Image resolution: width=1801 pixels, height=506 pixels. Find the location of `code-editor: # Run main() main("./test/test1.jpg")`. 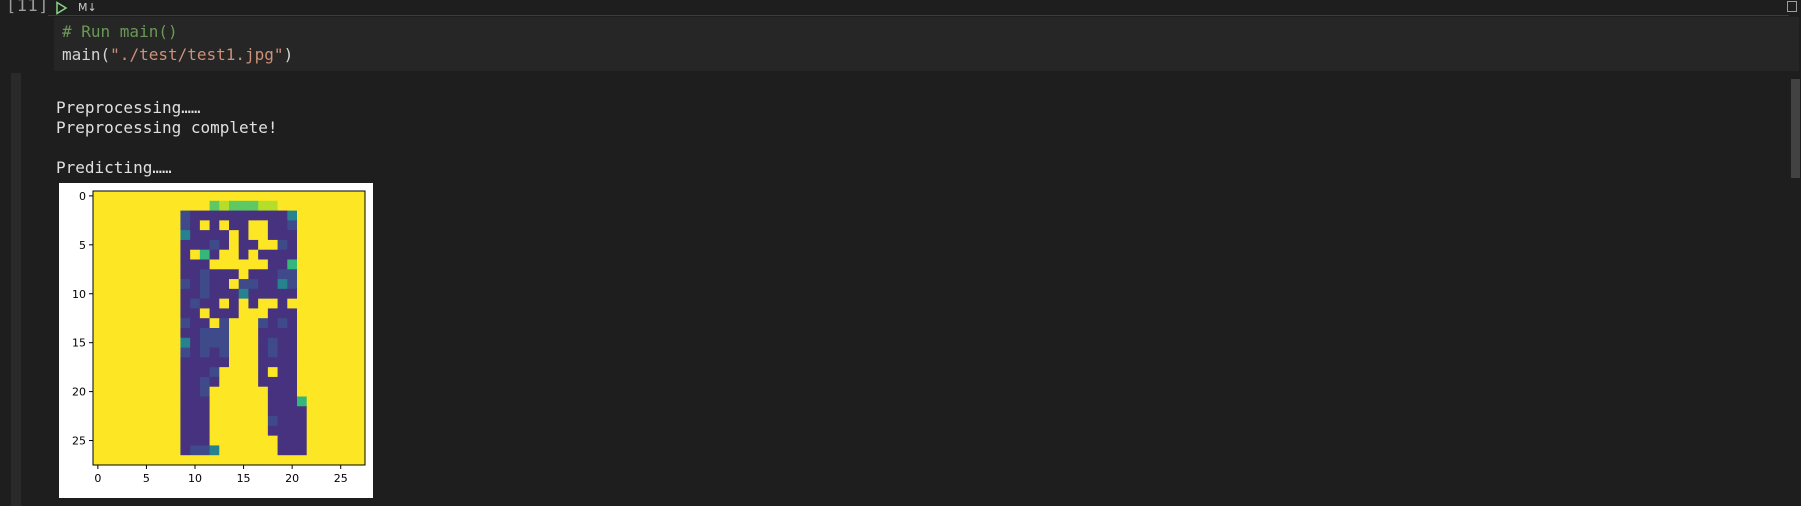

code-editor: # Run main() main("./test/test1.jpg") is located at coordinates (926, 44).